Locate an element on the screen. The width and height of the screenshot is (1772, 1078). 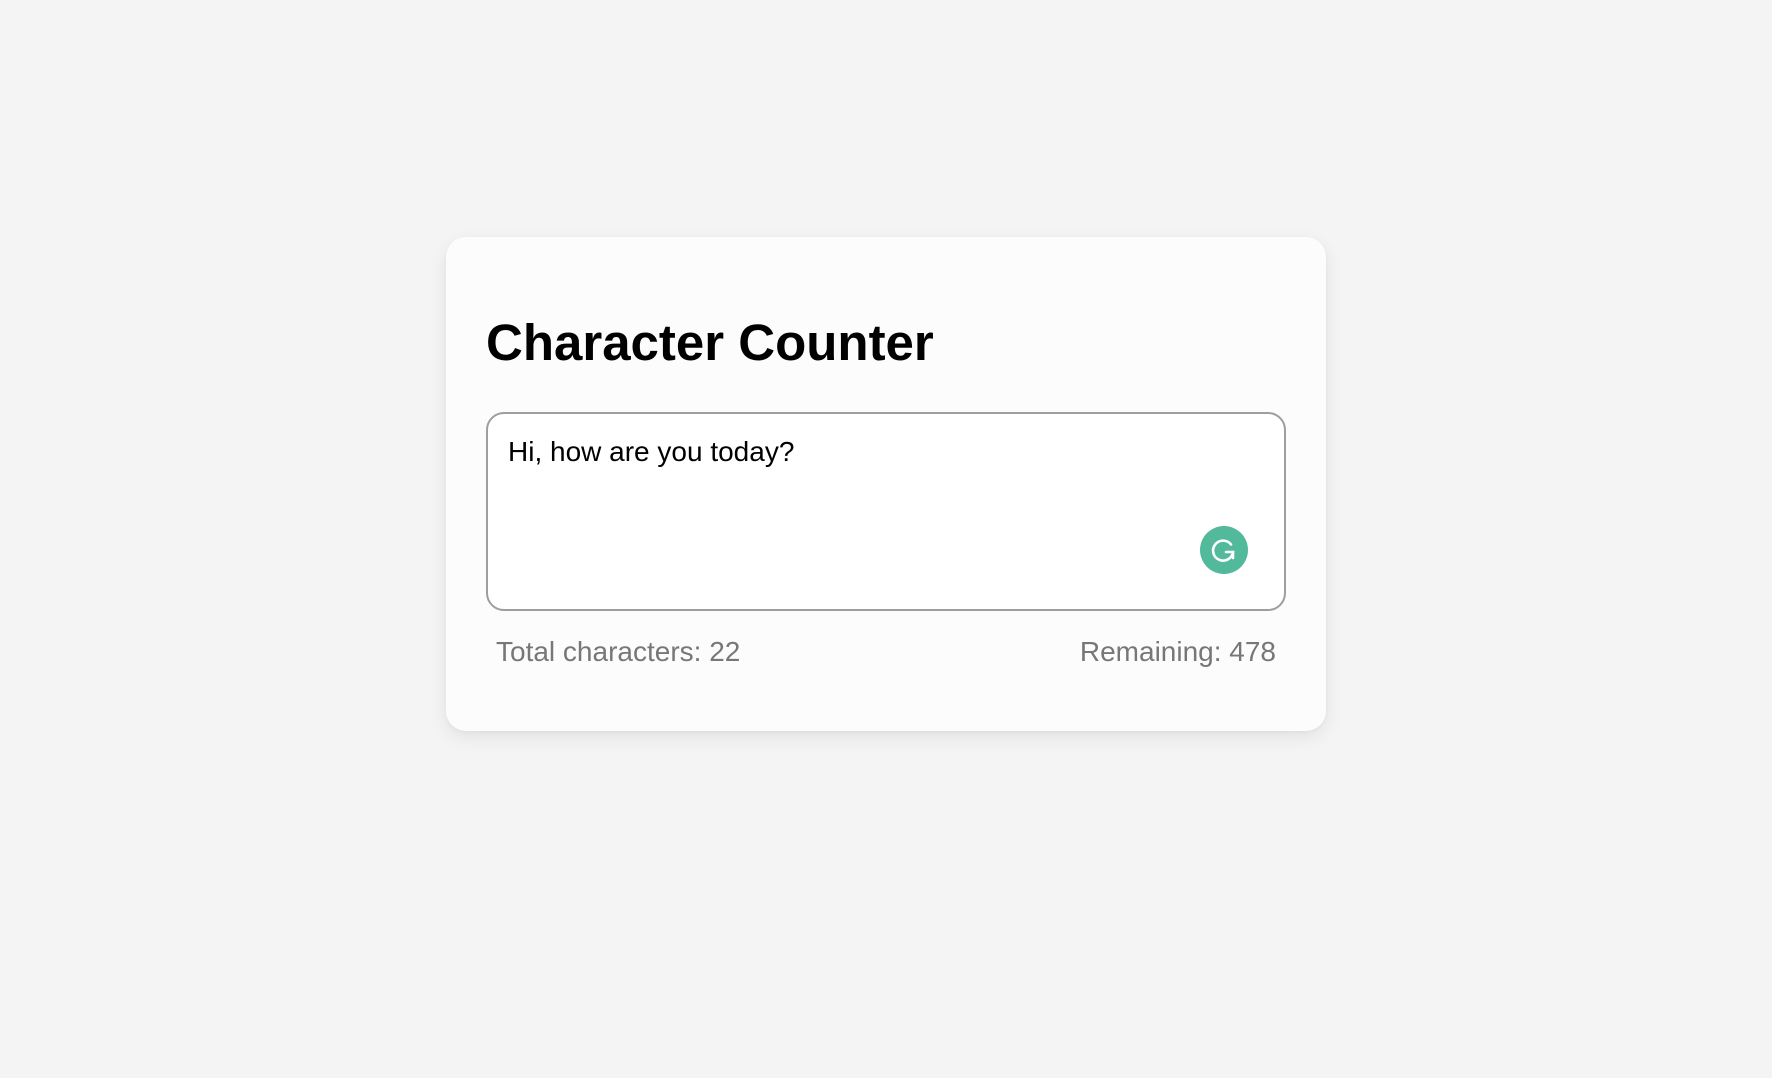
text-input is located at coordinates (886, 511).